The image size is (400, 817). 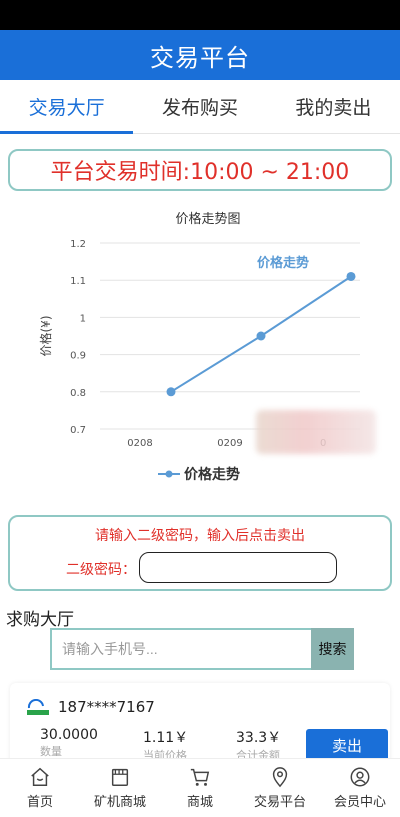 What do you see at coordinates (78, 430) in the screenshot?
I see `y-tick-label: 0.7` at bounding box center [78, 430].